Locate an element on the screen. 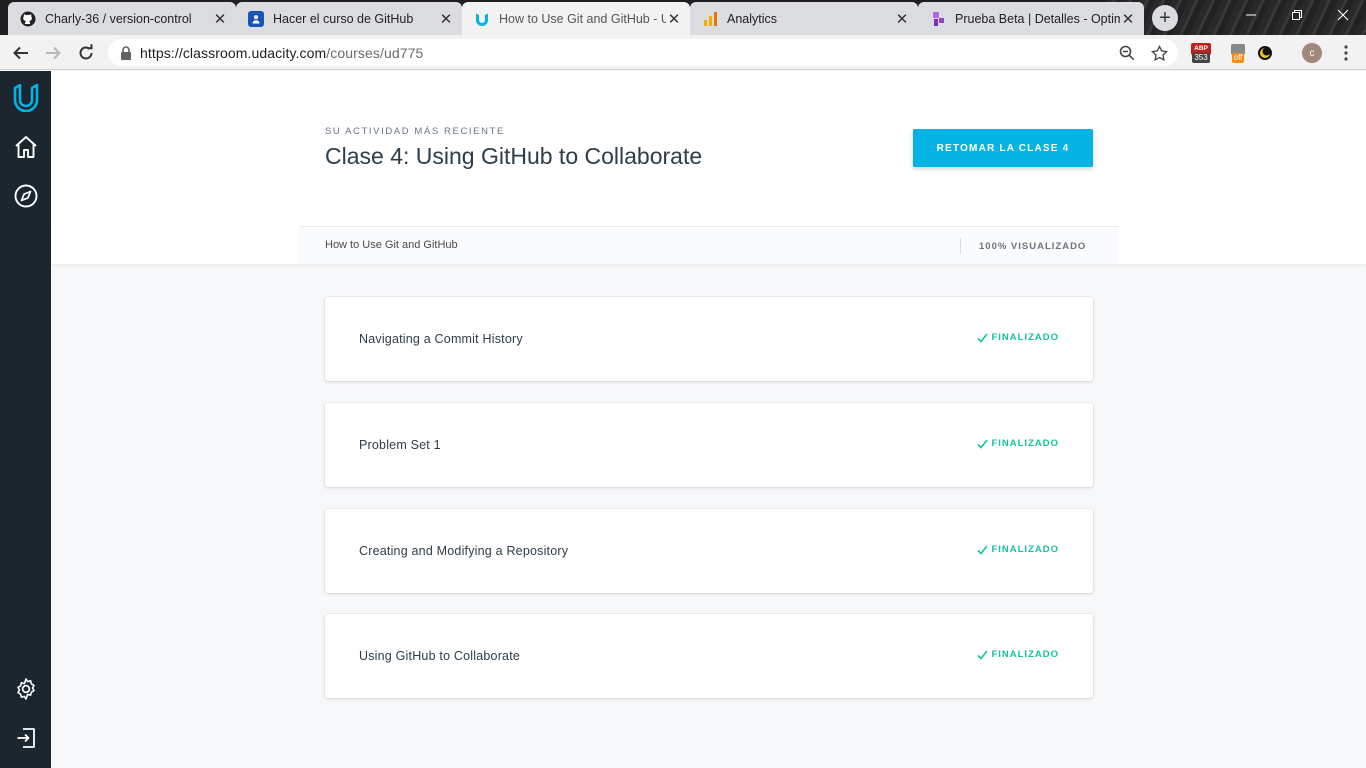 This screenshot has height=768, width=1366. logout-icon is located at coordinates (26, 738).